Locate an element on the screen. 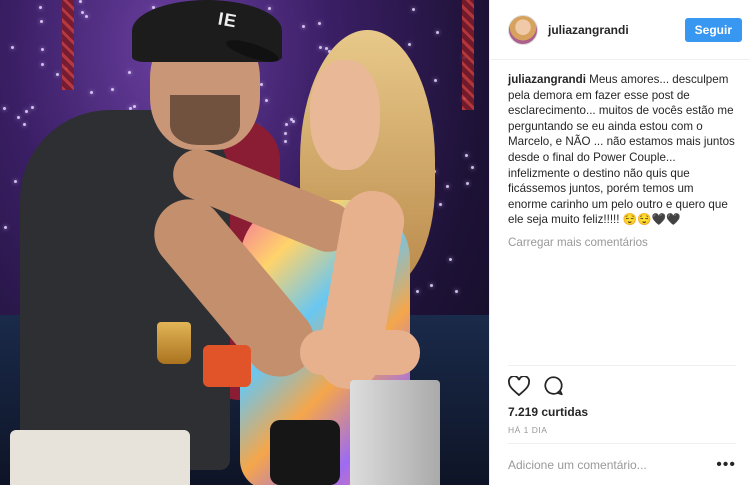 The image size is (750, 485). comment-icon is located at coordinates (553, 386).